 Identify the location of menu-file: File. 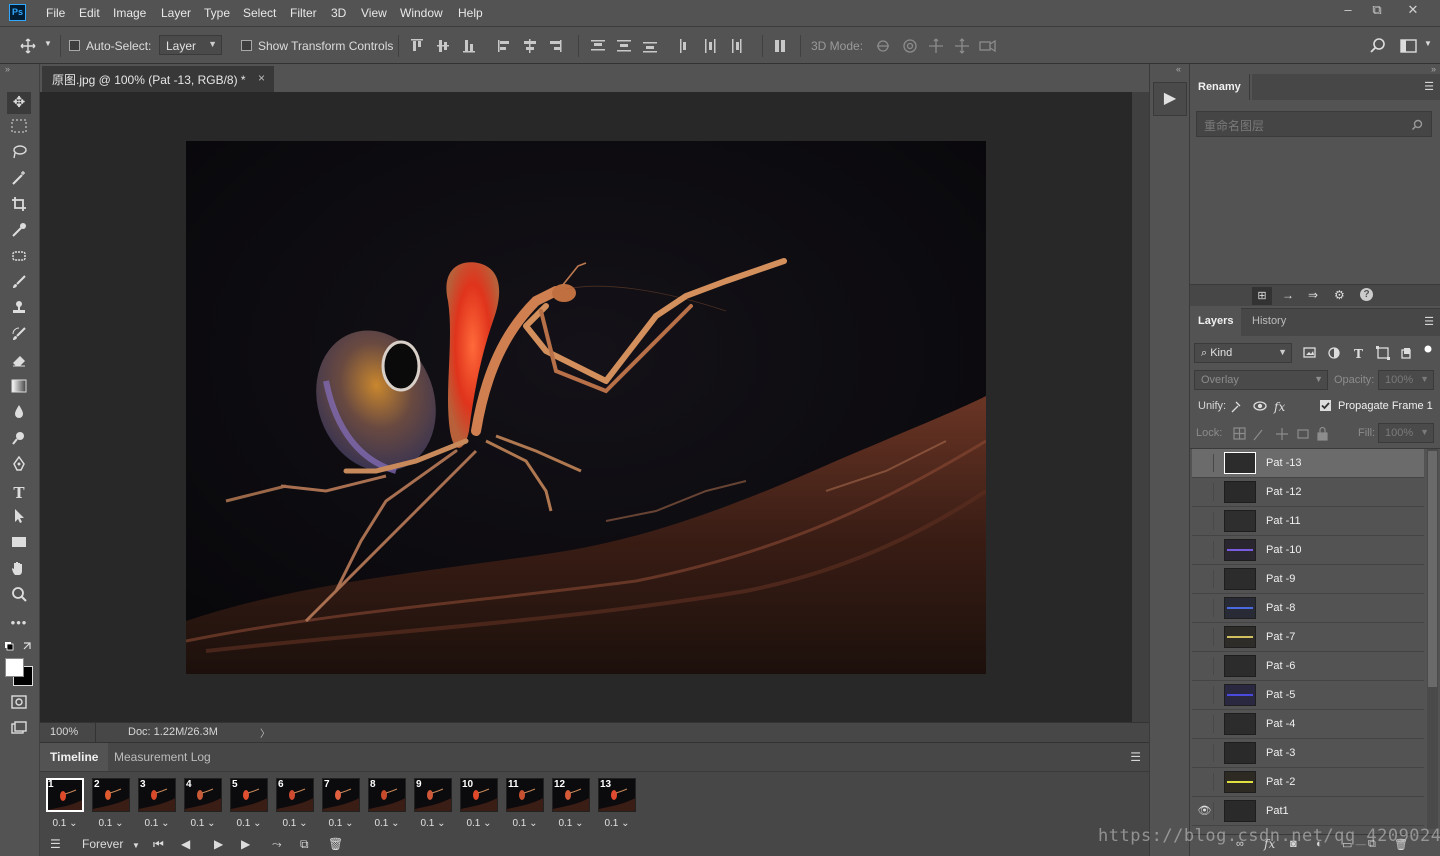
(55, 13).